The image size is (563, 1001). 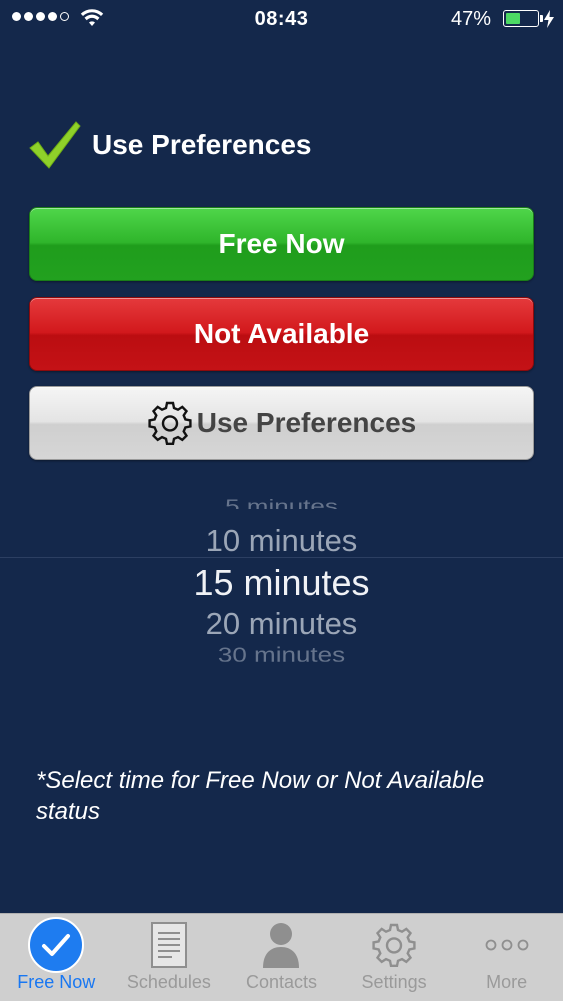 I want to click on not-available-button: Not Available, so click(x=281, y=334).